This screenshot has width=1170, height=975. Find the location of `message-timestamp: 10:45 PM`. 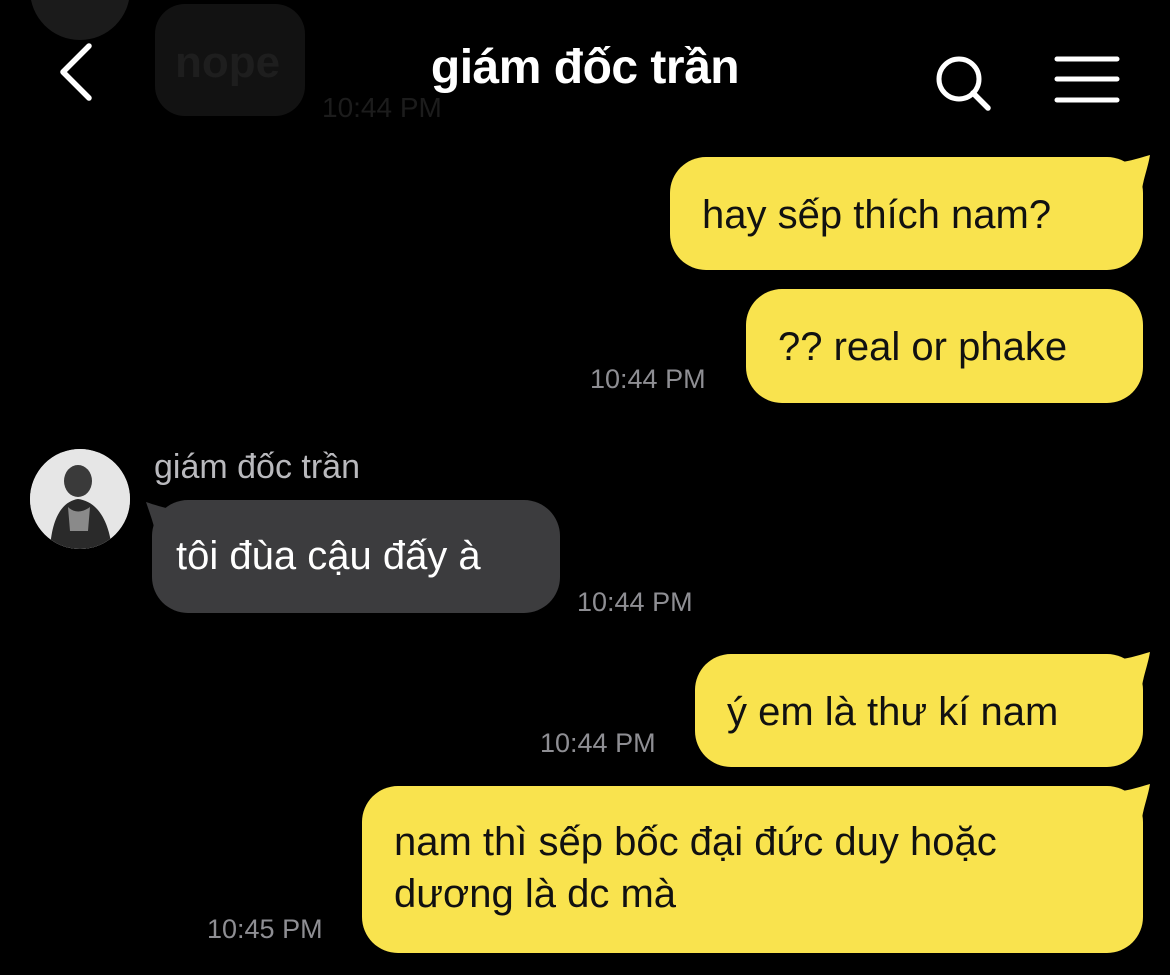

message-timestamp: 10:45 PM is located at coordinates (265, 929).